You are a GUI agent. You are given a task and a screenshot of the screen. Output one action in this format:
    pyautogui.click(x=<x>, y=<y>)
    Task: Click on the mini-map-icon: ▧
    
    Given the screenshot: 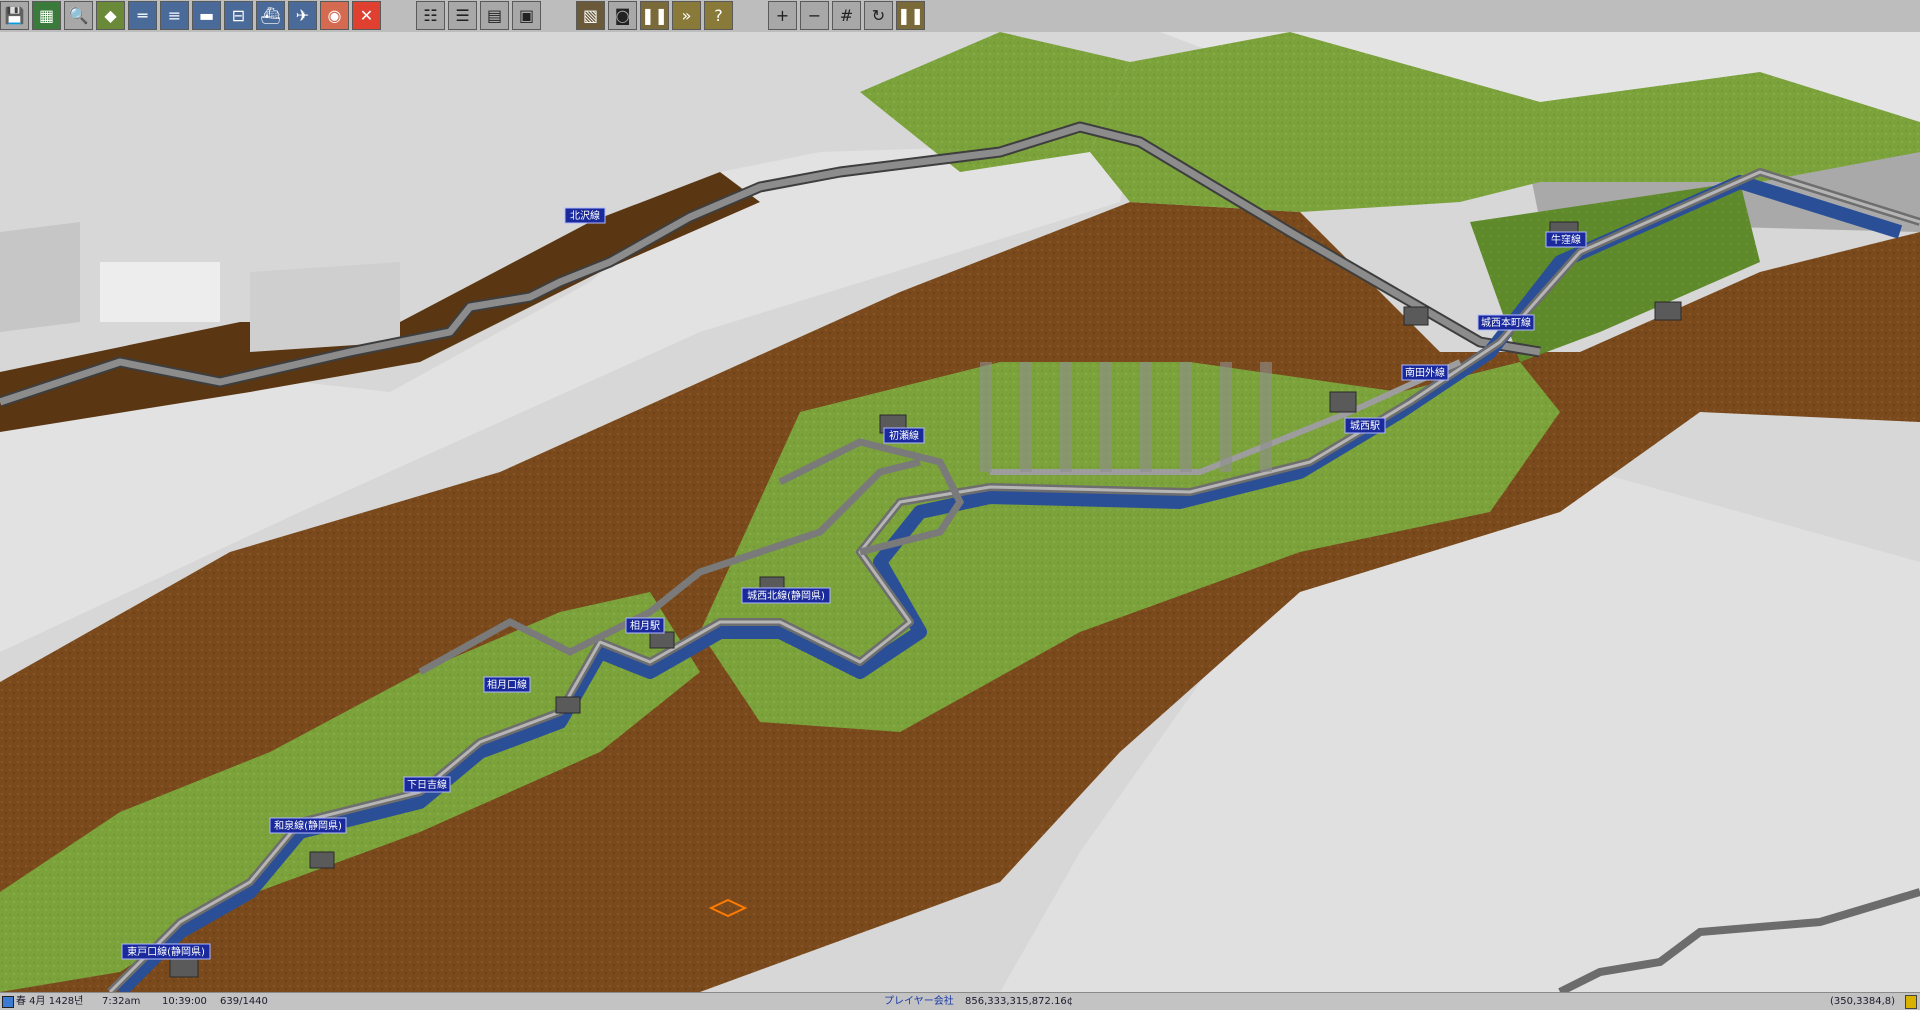 What is the action you would take?
    pyautogui.click(x=590, y=15)
    